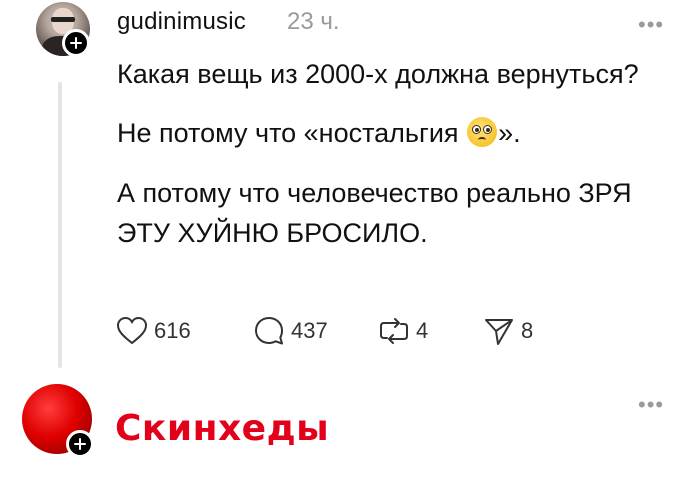 The height and width of the screenshot is (487, 700). I want to click on share-count: 8, so click(527, 330).